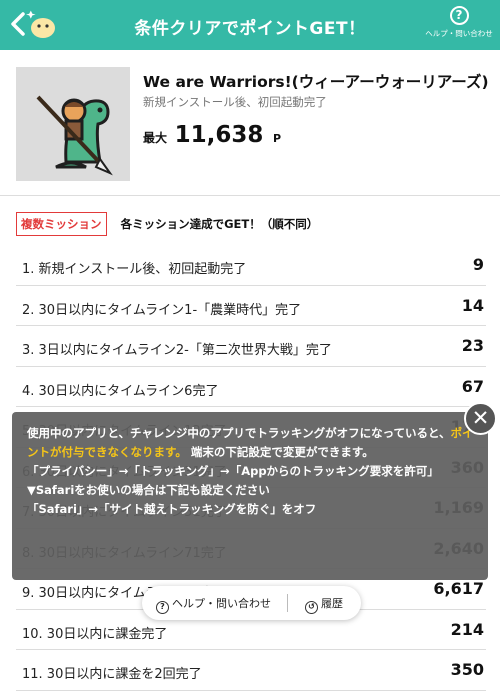  What do you see at coordinates (120, 391) in the screenshot?
I see `mission-label: 4. 30日以内にタイムライン6完了` at bounding box center [120, 391].